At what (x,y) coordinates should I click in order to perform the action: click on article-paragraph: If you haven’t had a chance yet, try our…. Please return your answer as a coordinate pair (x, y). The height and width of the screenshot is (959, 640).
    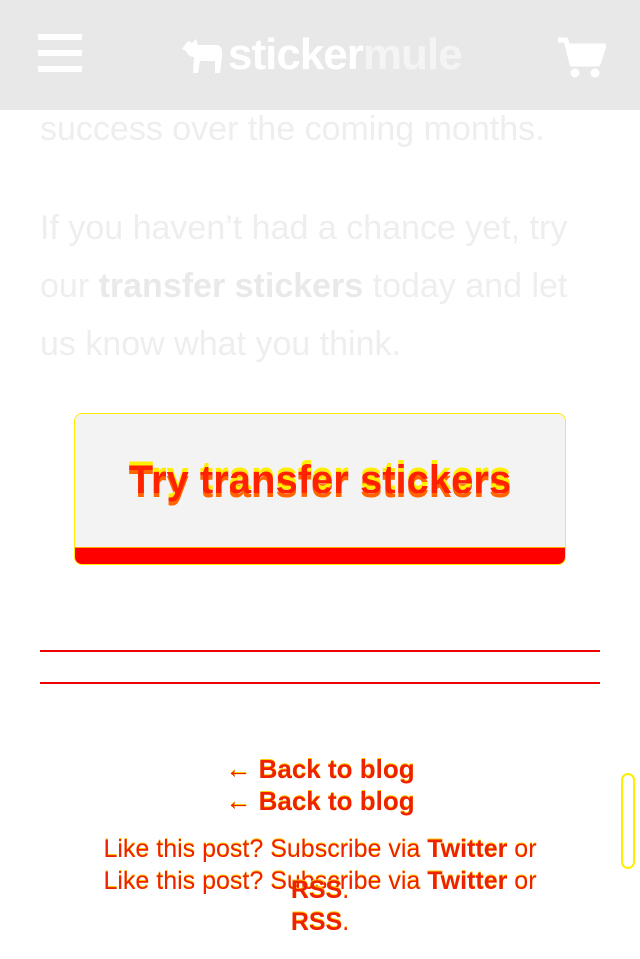
    Looking at the image, I should click on (304, 286).